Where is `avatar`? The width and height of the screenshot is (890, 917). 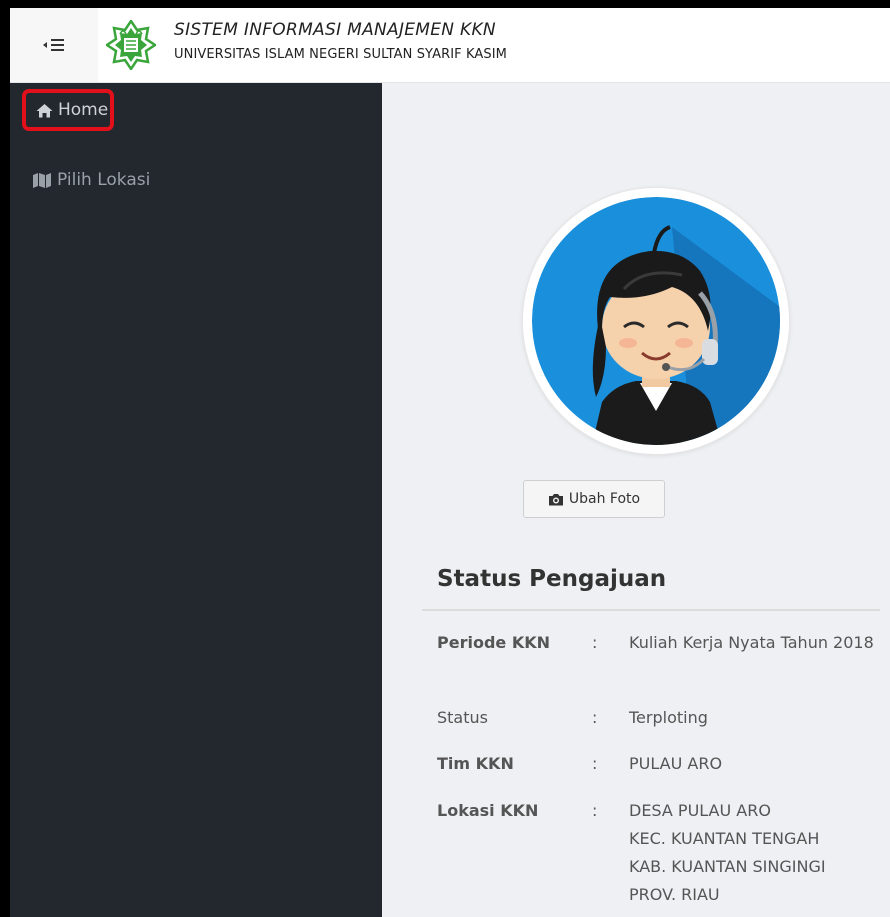 avatar is located at coordinates (656, 321).